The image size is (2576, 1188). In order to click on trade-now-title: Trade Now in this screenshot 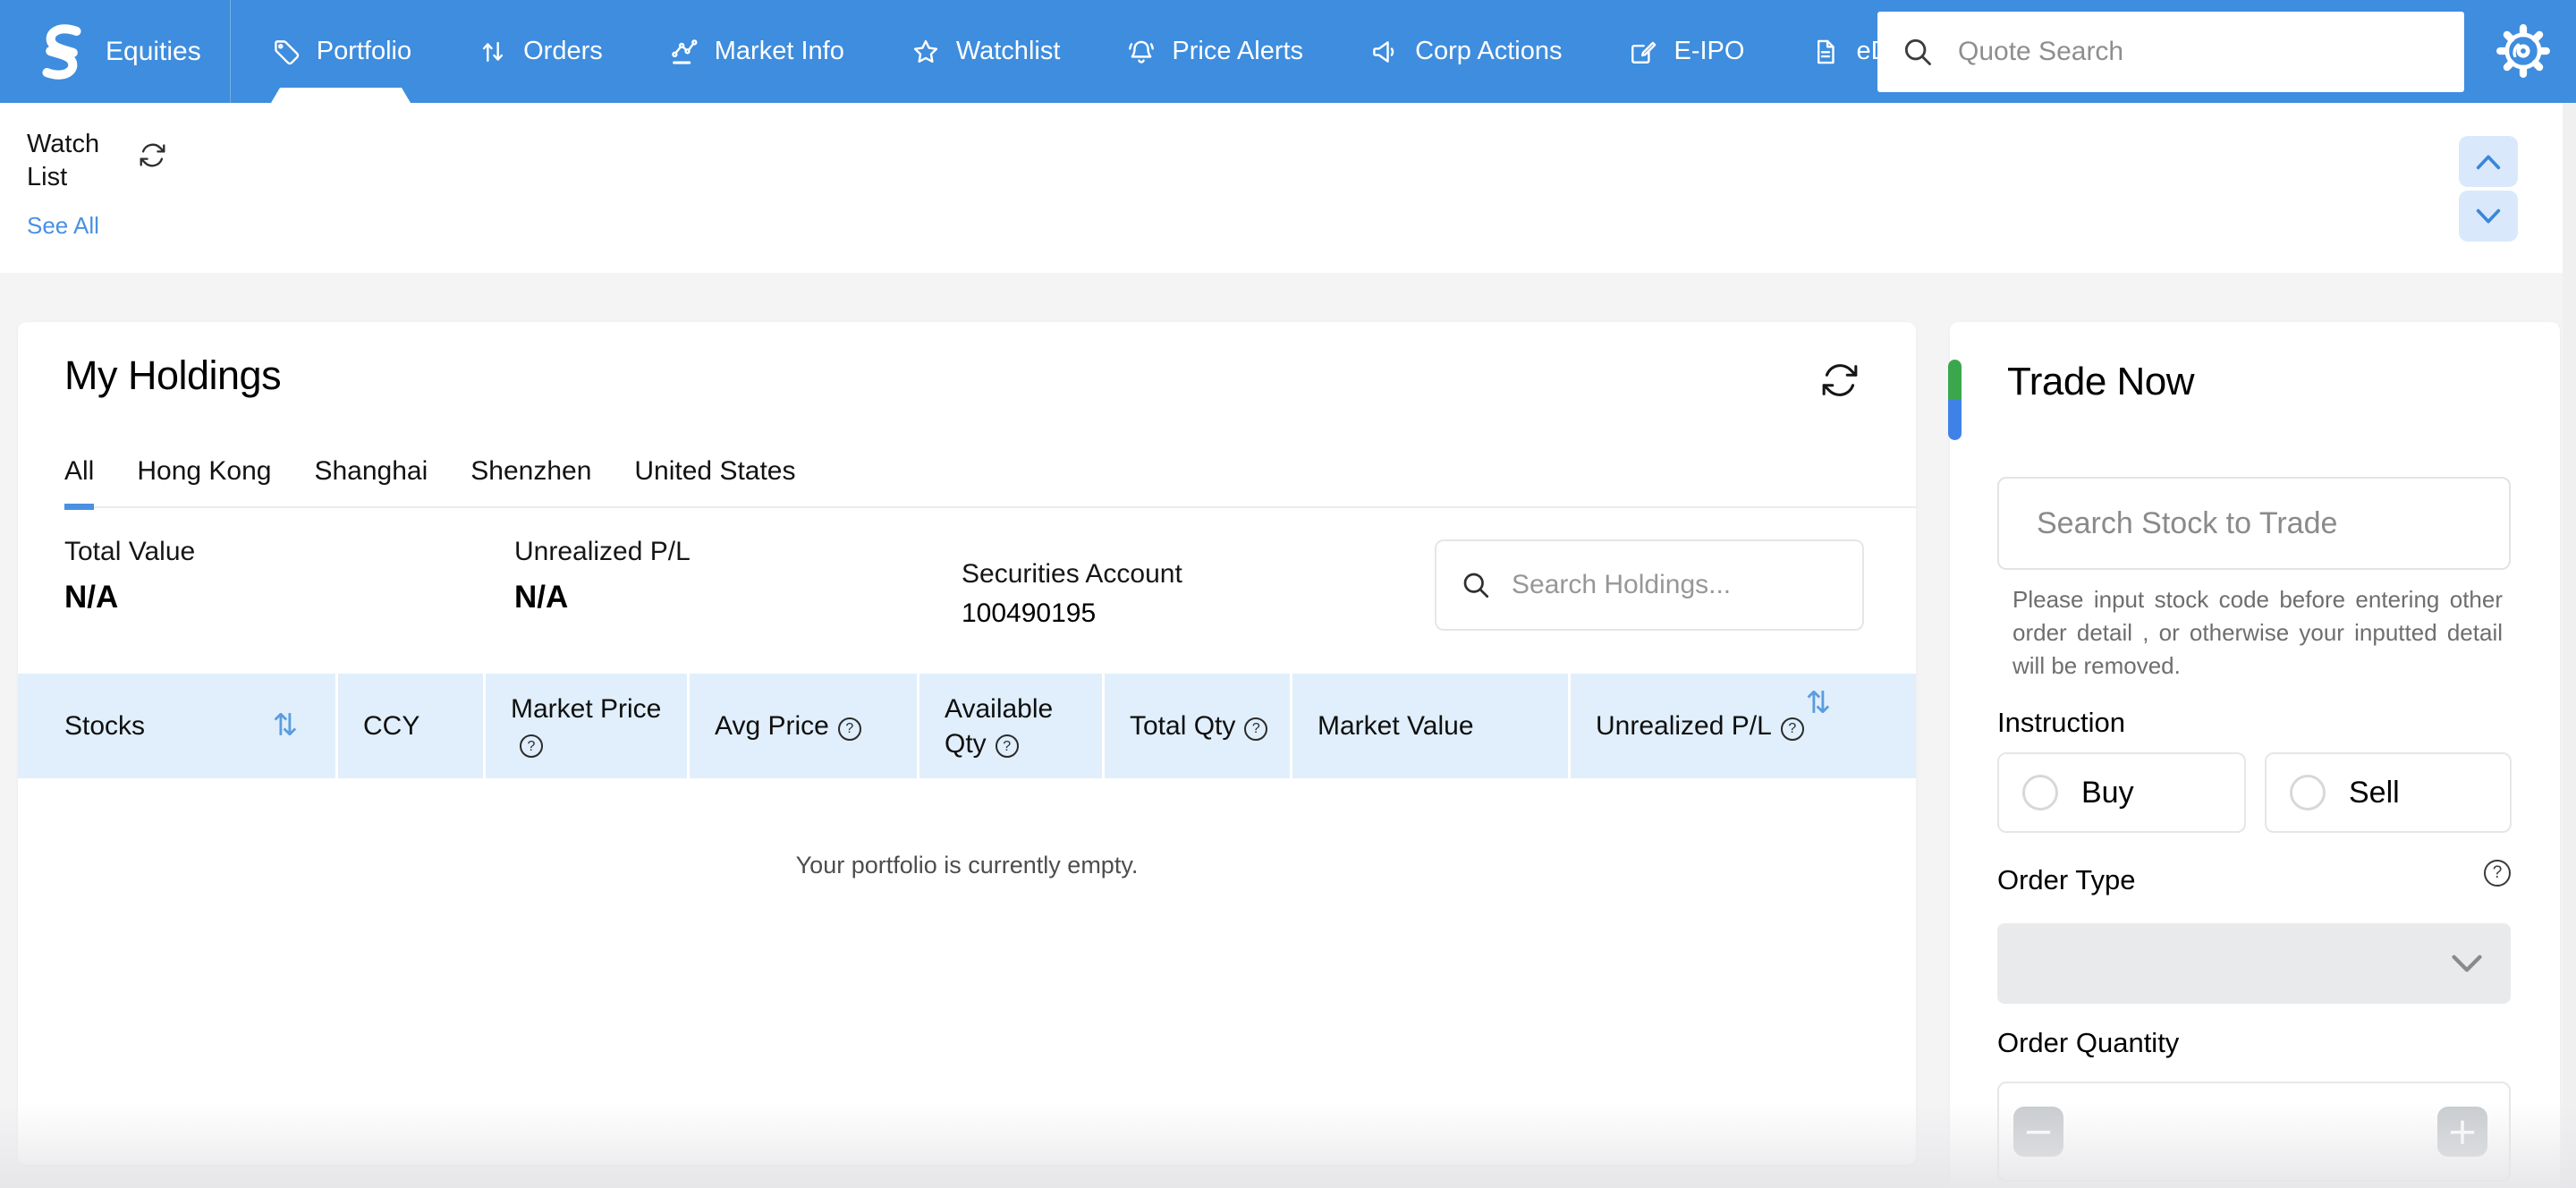, I will do `click(2101, 381)`.